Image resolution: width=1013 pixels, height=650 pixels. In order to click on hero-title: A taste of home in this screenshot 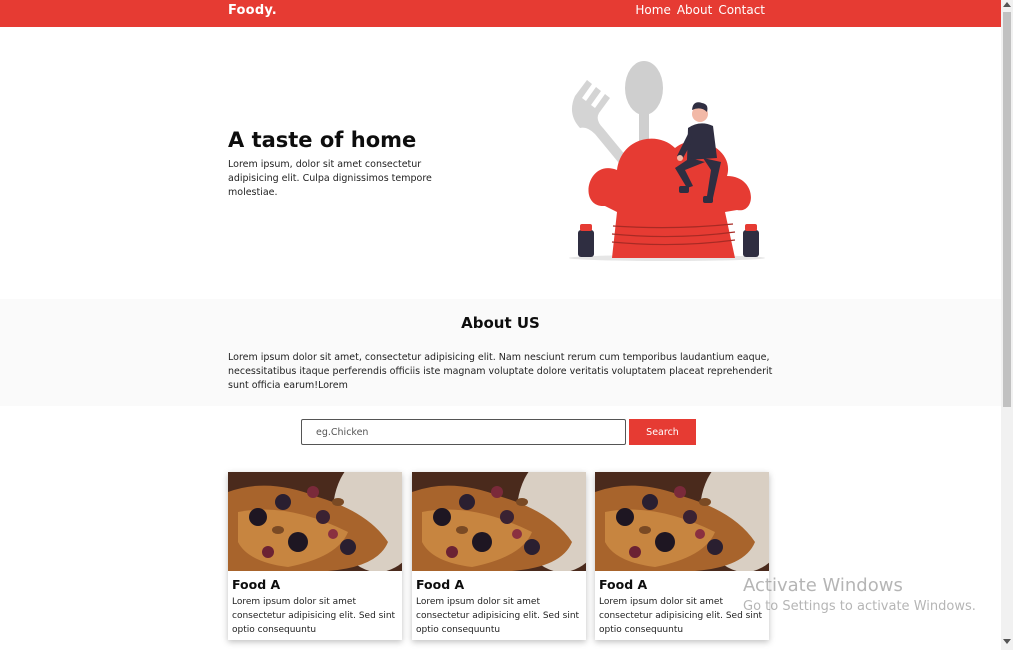, I will do `click(322, 140)`.